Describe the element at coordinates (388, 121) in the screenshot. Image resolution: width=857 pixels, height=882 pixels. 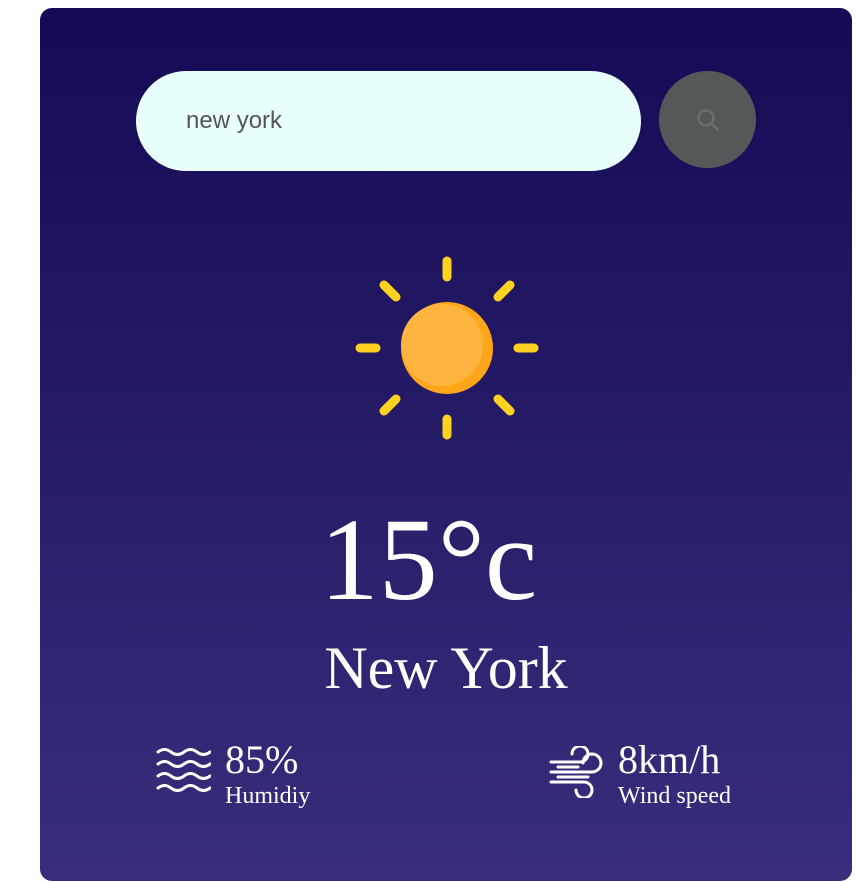
I see `search-input` at that location.